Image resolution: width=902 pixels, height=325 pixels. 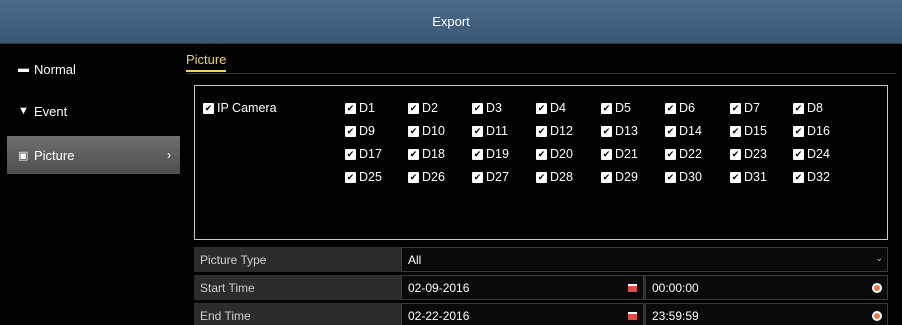 I want to click on channel-checkbox-d25: D25, so click(x=363, y=177).